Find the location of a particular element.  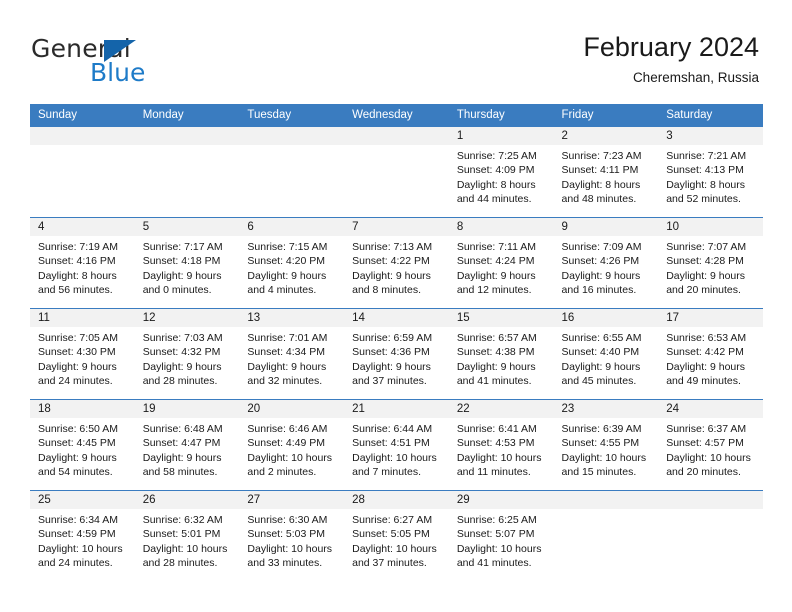

day-number: 11 is located at coordinates (82, 318).